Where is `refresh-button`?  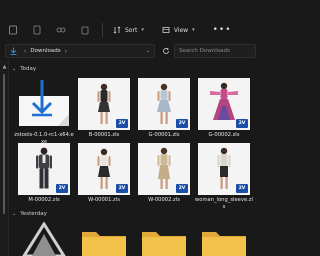 refresh-button is located at coordinates (166, 51).